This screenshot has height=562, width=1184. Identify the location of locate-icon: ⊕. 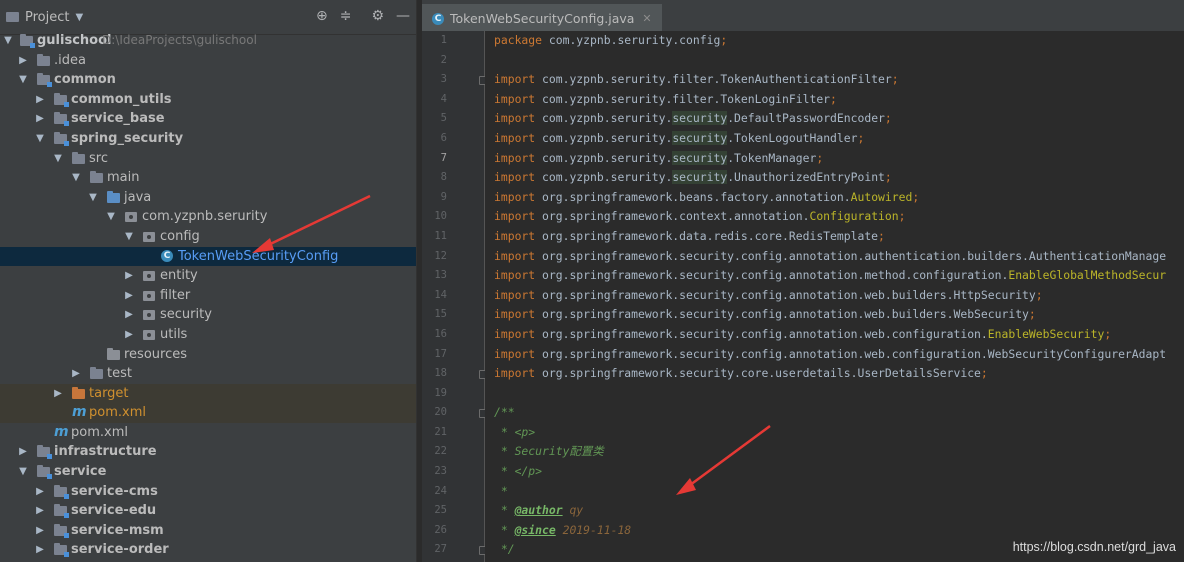
(322, 16).